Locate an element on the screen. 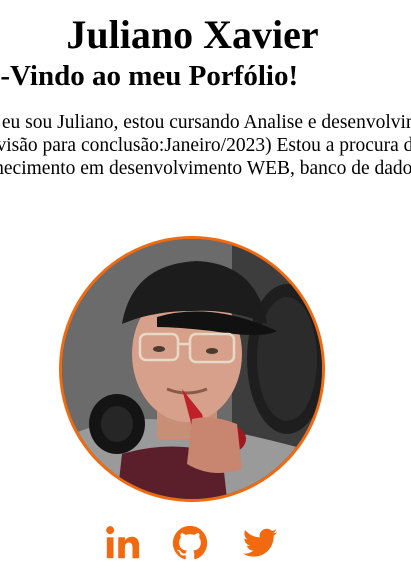 This screenshot has height=571, width=411. twitter-icon is located at coordinates (260, 542).